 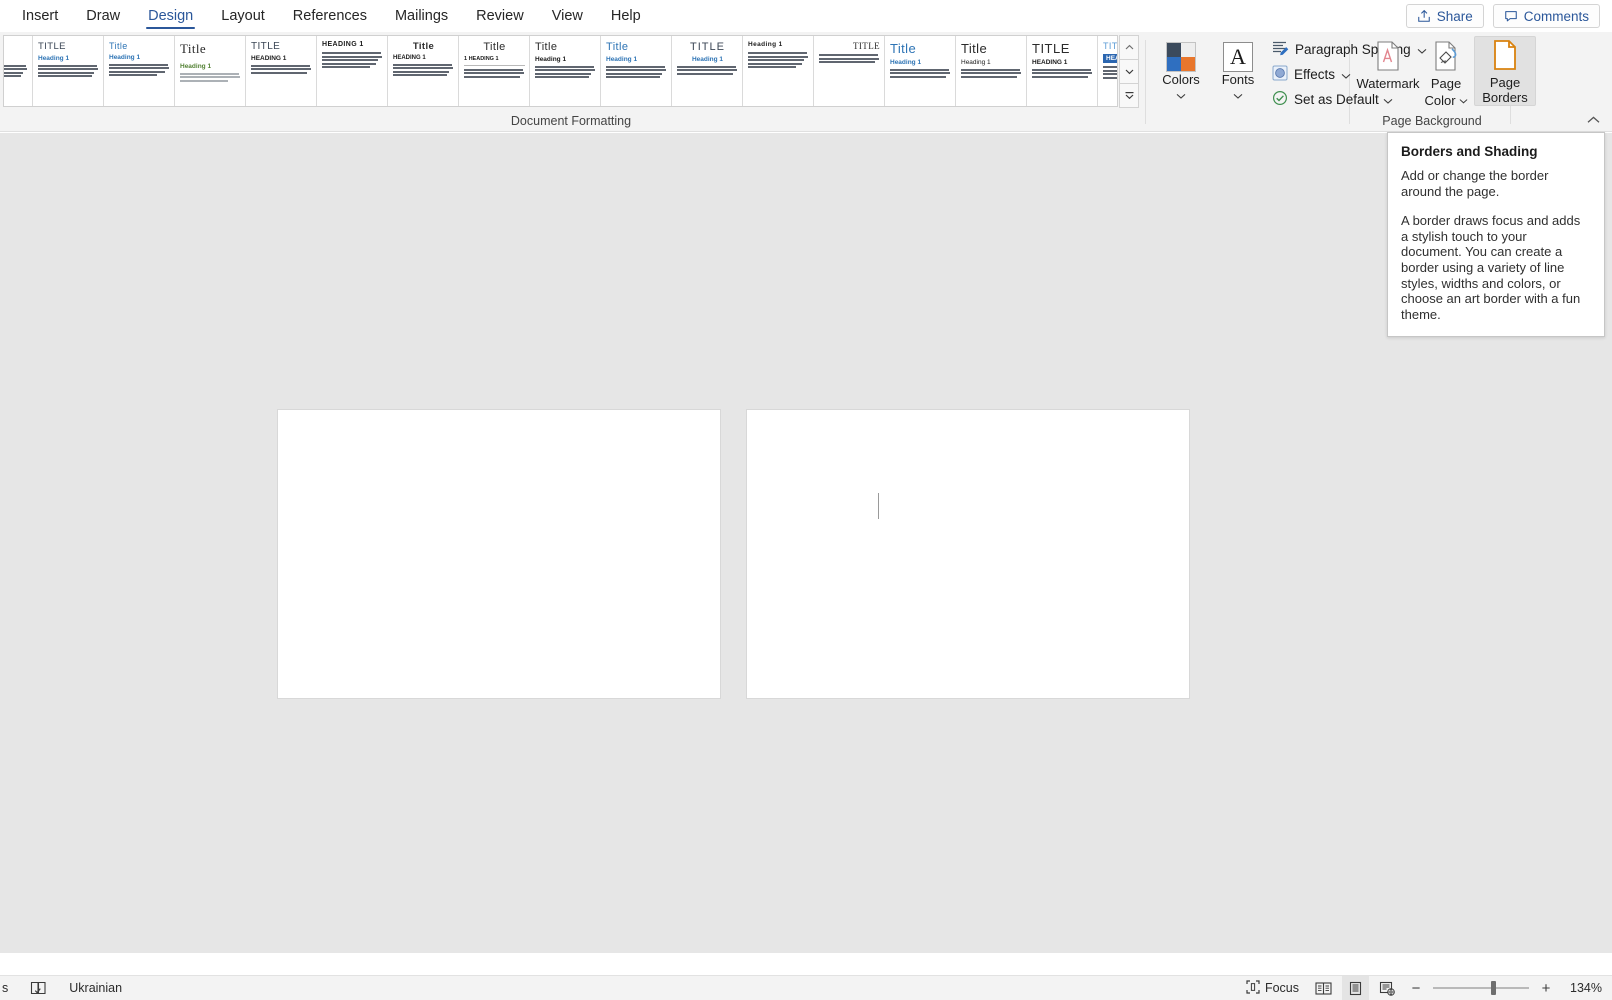 I want to click on page-color-button: Page Color, so click(x=1446, y=73).